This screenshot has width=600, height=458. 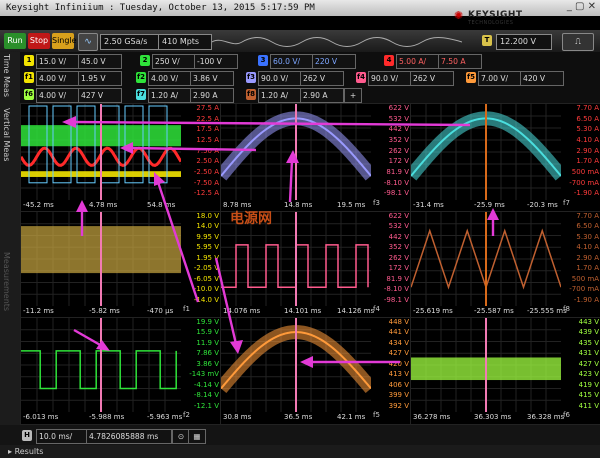 I want to click on results-label: Results, so click(x=29, y=451).